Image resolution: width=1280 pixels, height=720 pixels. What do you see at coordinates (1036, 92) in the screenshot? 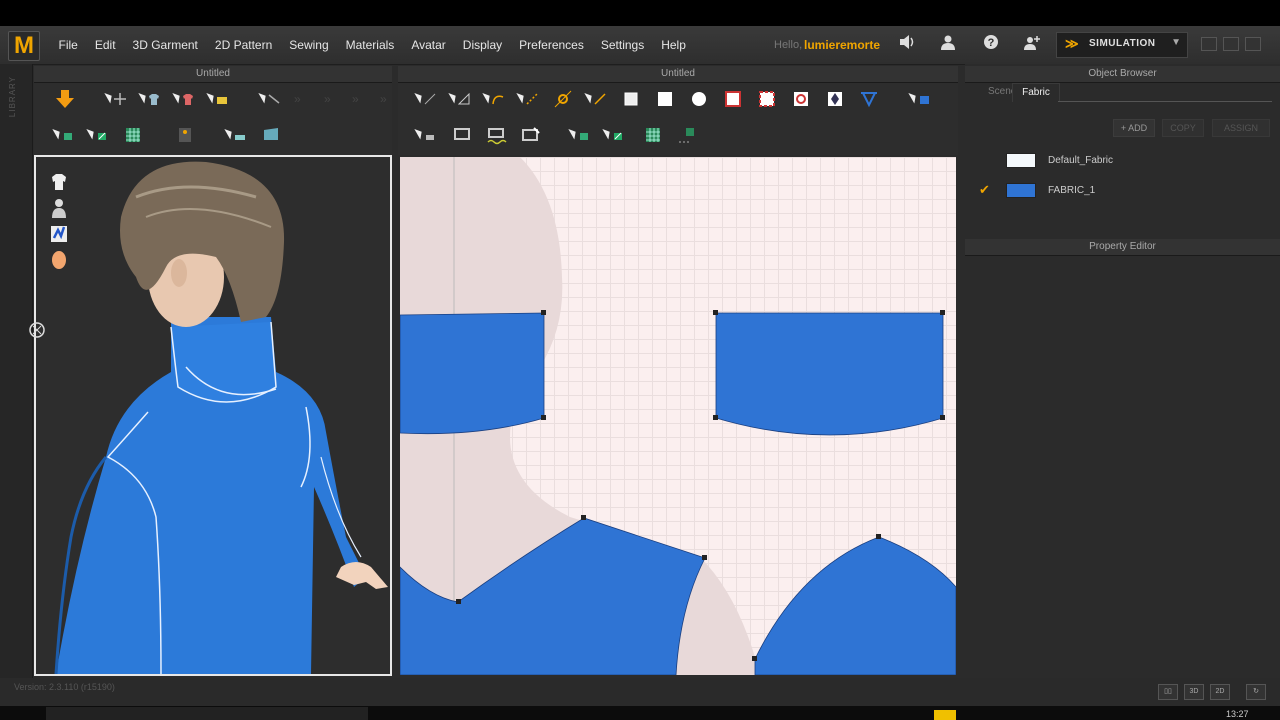
I see `tab-fabric: Fabric` at bounding box center [1036, 92].